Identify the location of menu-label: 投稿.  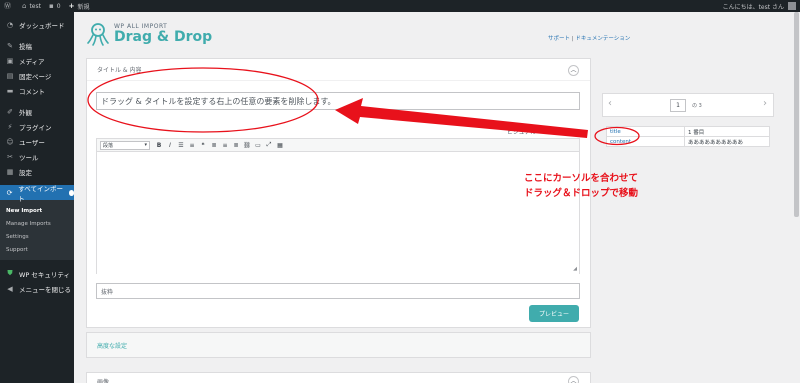
(25, 46).